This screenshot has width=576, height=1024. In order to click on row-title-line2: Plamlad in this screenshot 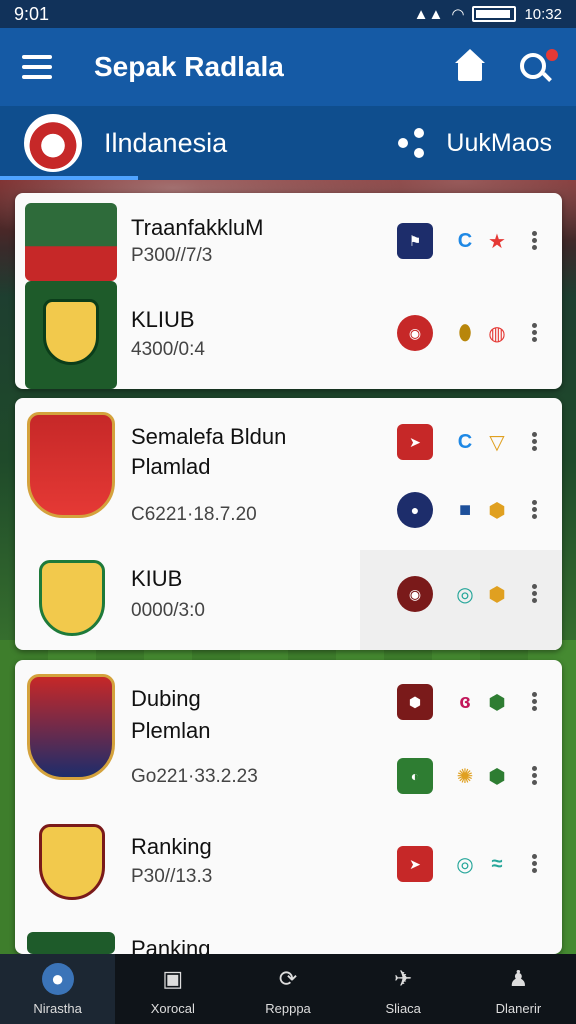, I will do `click(171, 466)`.